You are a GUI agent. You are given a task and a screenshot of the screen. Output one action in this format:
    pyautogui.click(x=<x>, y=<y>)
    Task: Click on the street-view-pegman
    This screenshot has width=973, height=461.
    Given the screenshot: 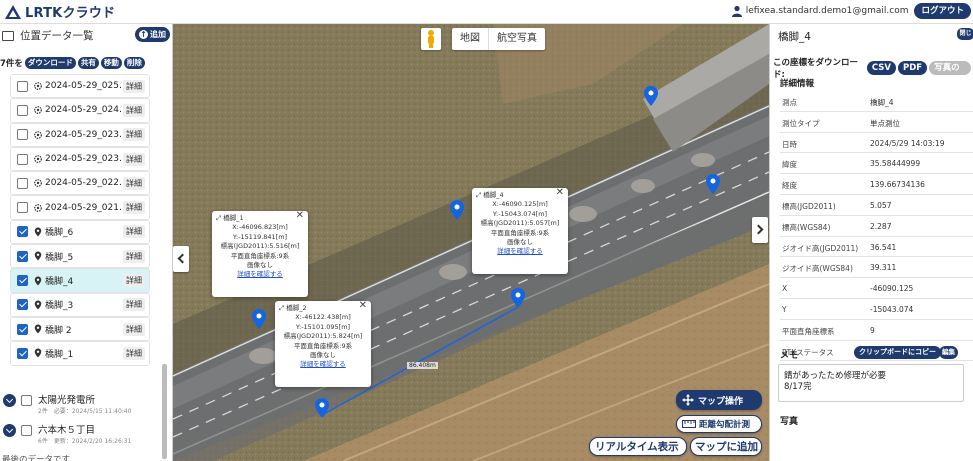 What is the action you would take?
    pyautogui.click(x=431, y=39)
    